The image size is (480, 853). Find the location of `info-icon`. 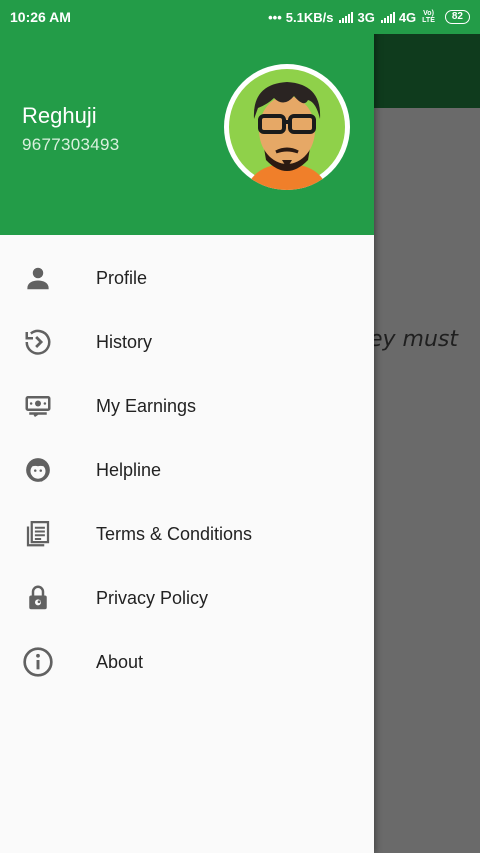

info-icon is located at coordinates (38, 662).